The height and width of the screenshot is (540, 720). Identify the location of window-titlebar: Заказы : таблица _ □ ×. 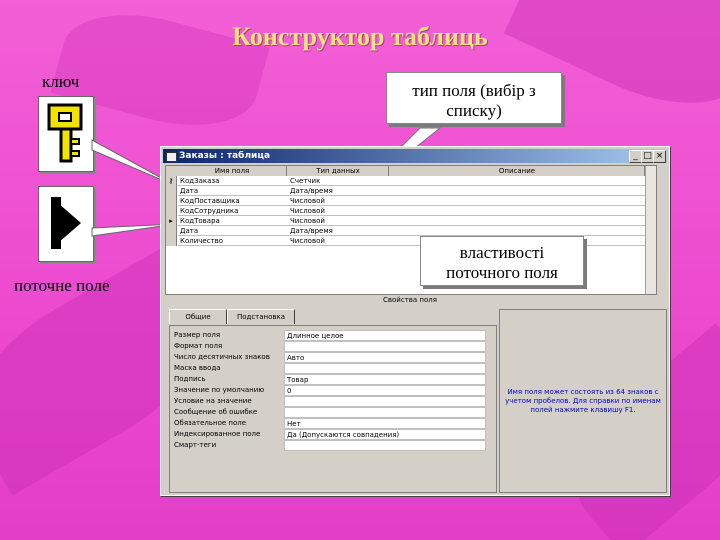
(415, 156).